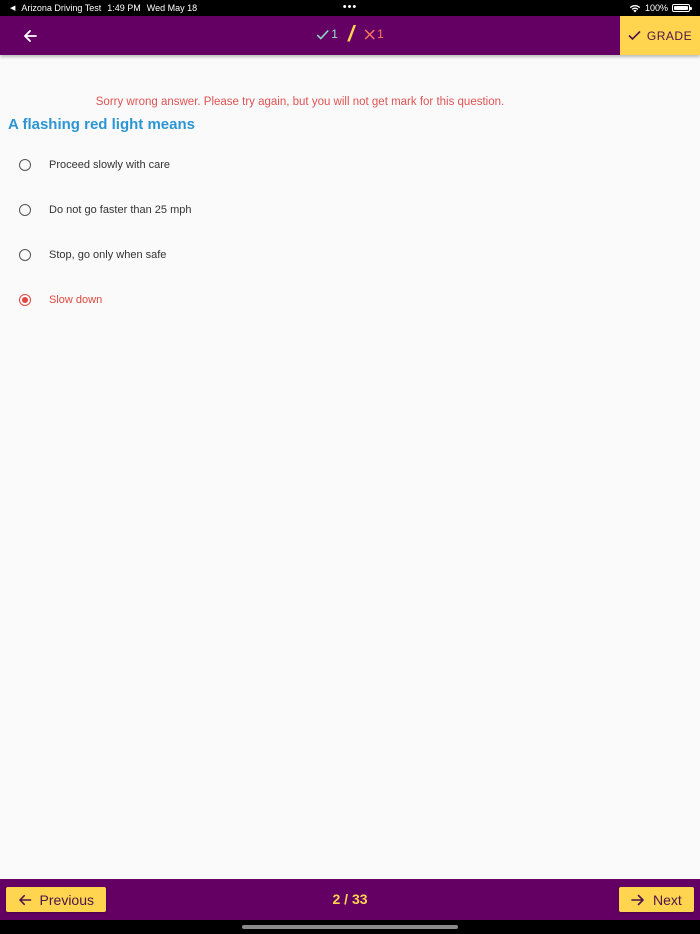 The height and width of the screenshot is (934, 700). I want to click on grade-label: GRADE, so click(669, 35).